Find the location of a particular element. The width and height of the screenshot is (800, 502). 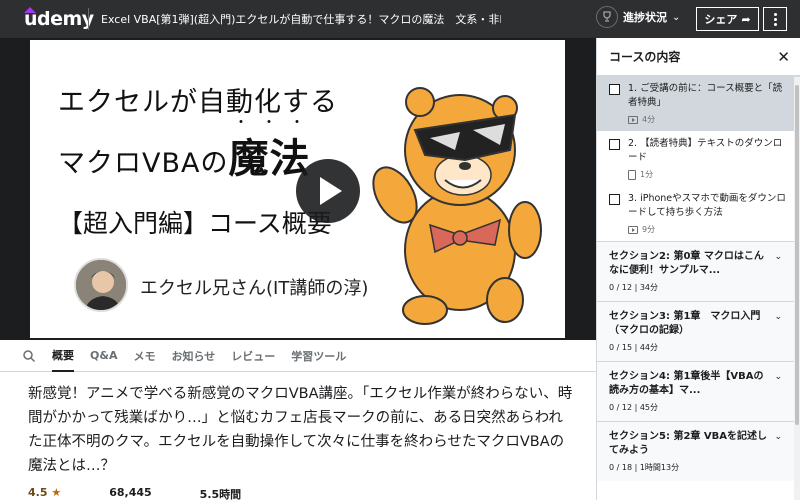

slide-text-line2: マクロVBAの魔法 is located at coordinates (184, 155).